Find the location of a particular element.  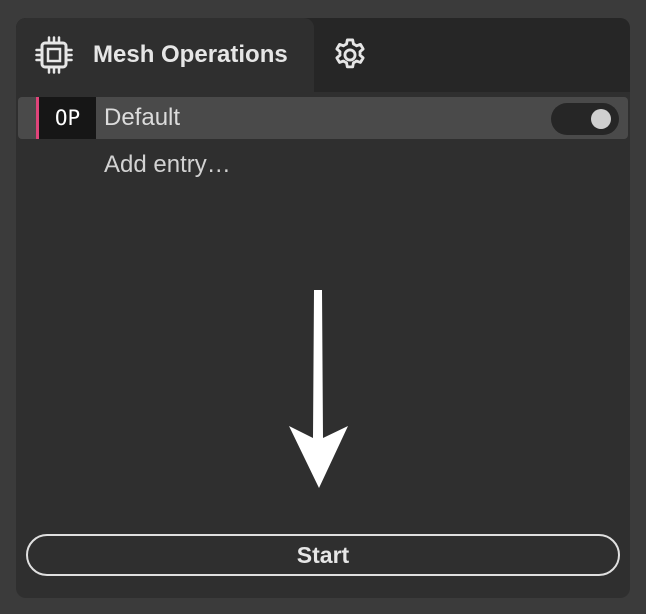

op-badge: OP is located at coordinates (66, 118).